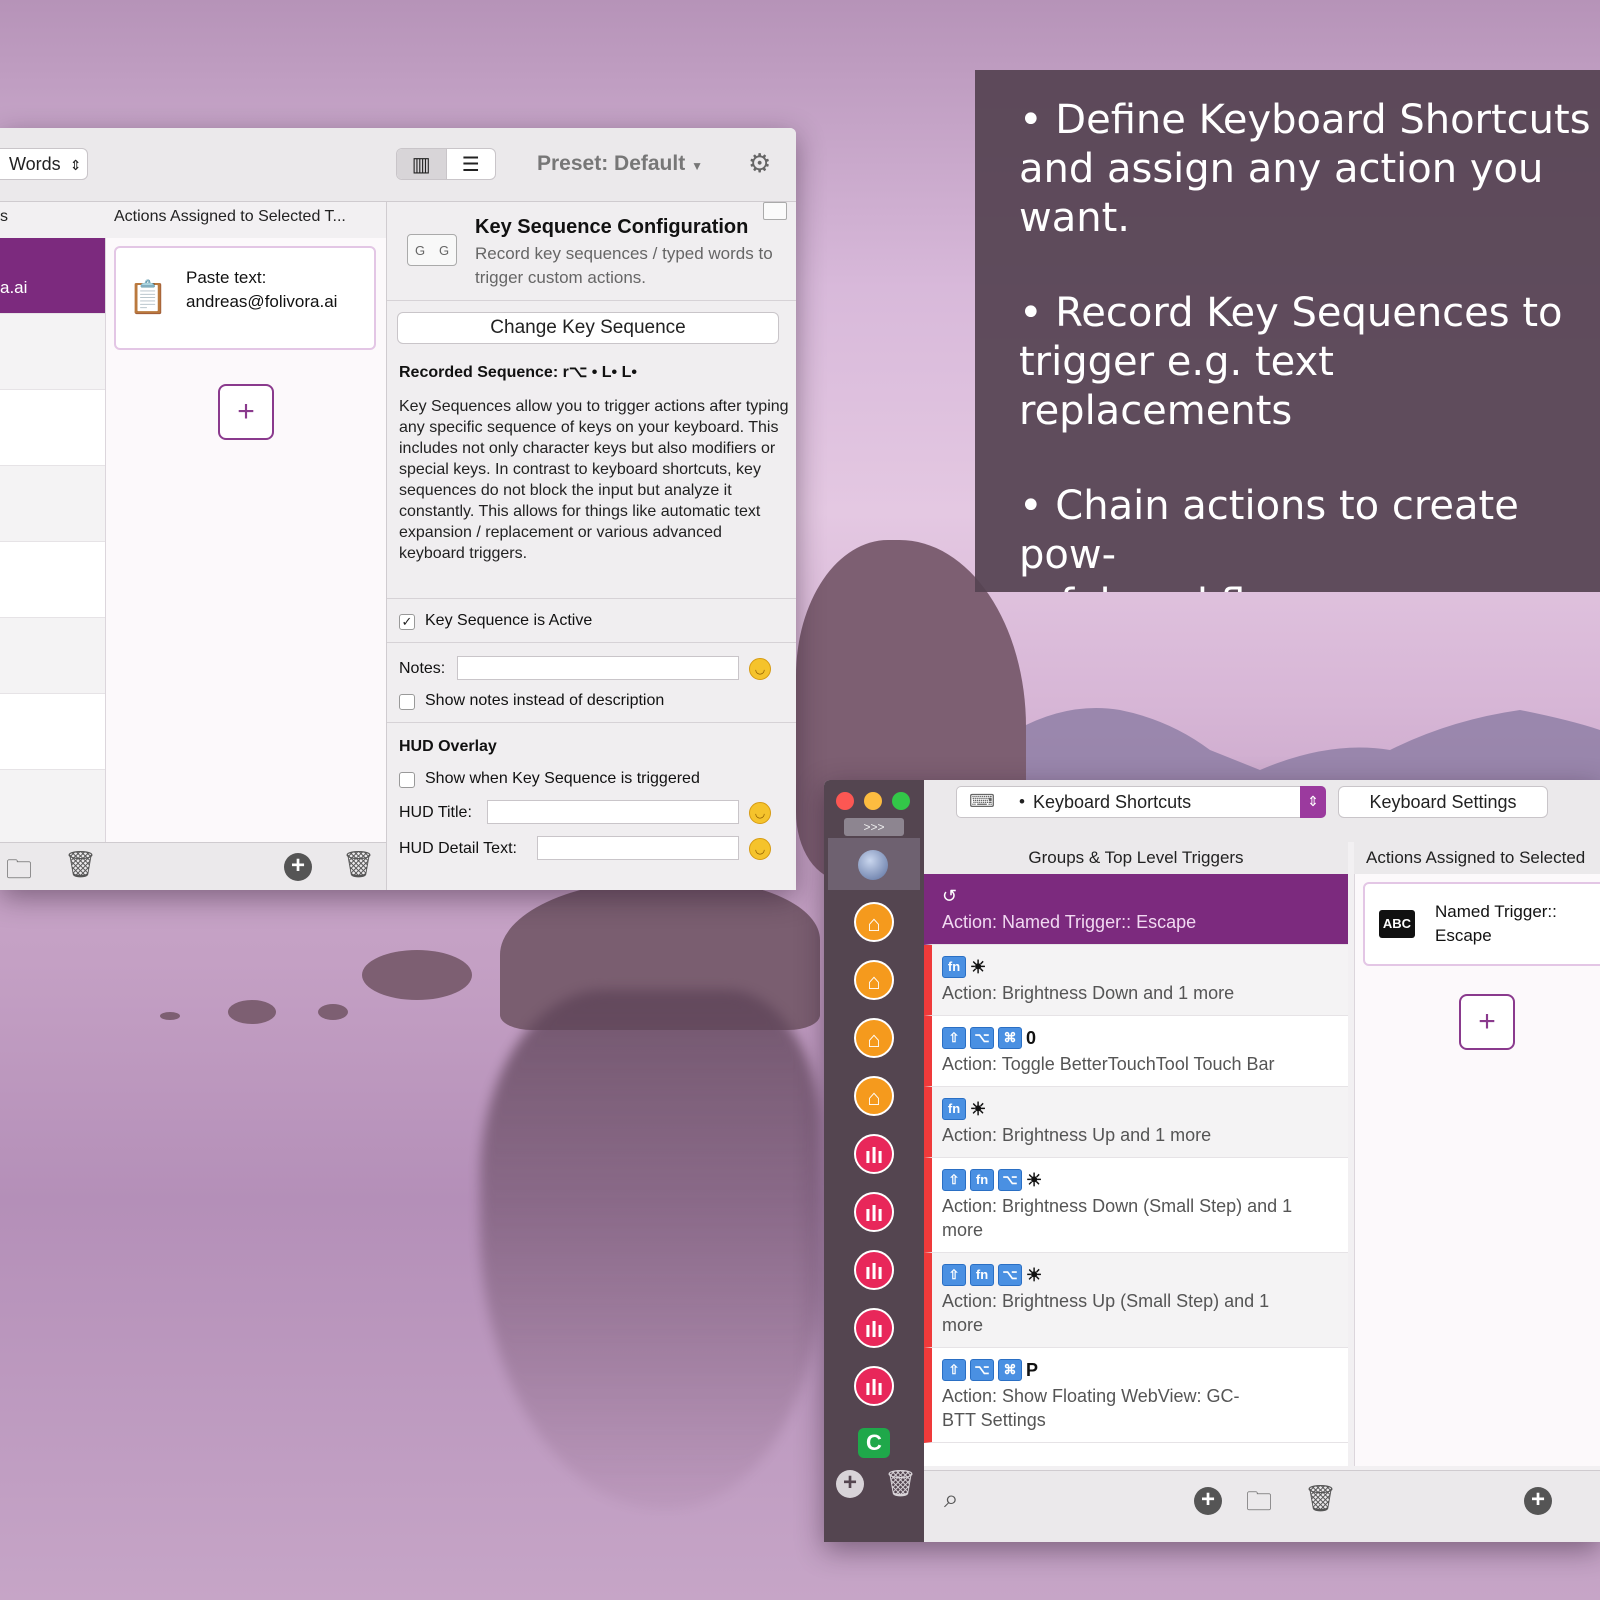 This screenshot has width=1600, height=1600. I want to click on trigger-row: fn ☀ Action: Brightness Down and 1 more, so click(1136, 980).